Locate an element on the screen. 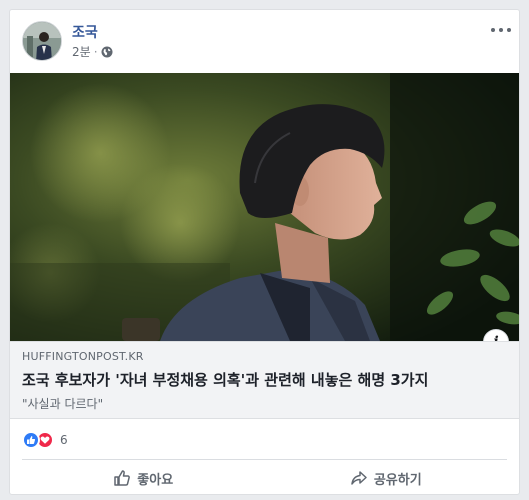 This screenshot has height=500, width=529. link-domain: HUFFINGTONPOST.KR is located at coordinates (83, 356).